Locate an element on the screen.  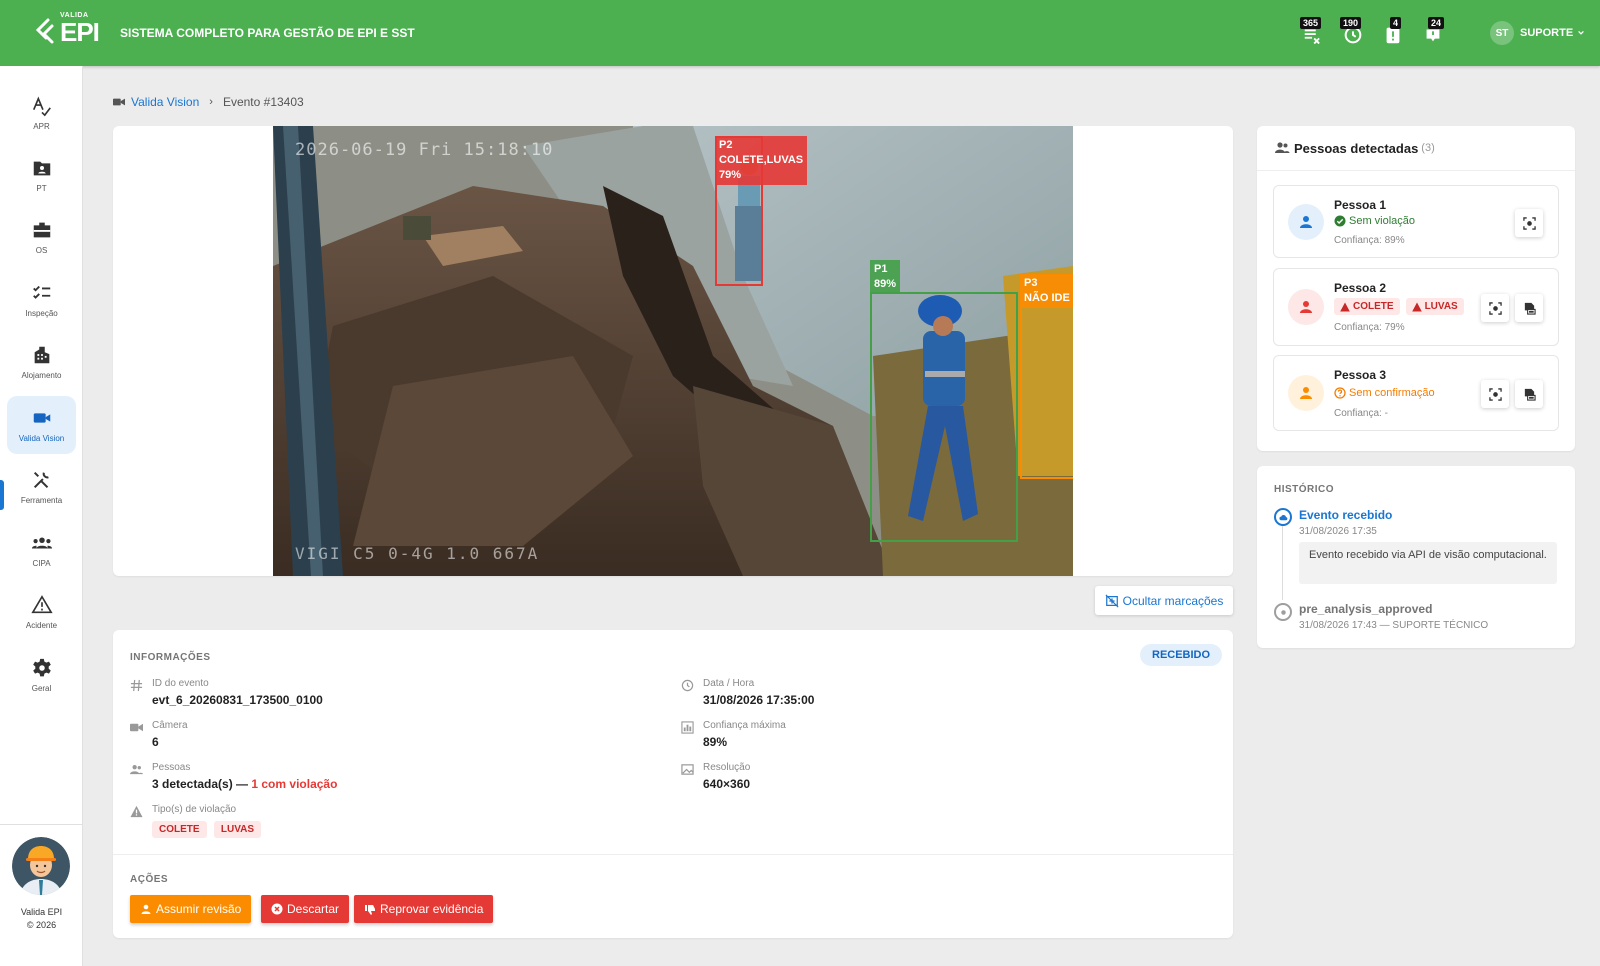
sidebar-item-geral: Geral is located at coordinates (41, 675).